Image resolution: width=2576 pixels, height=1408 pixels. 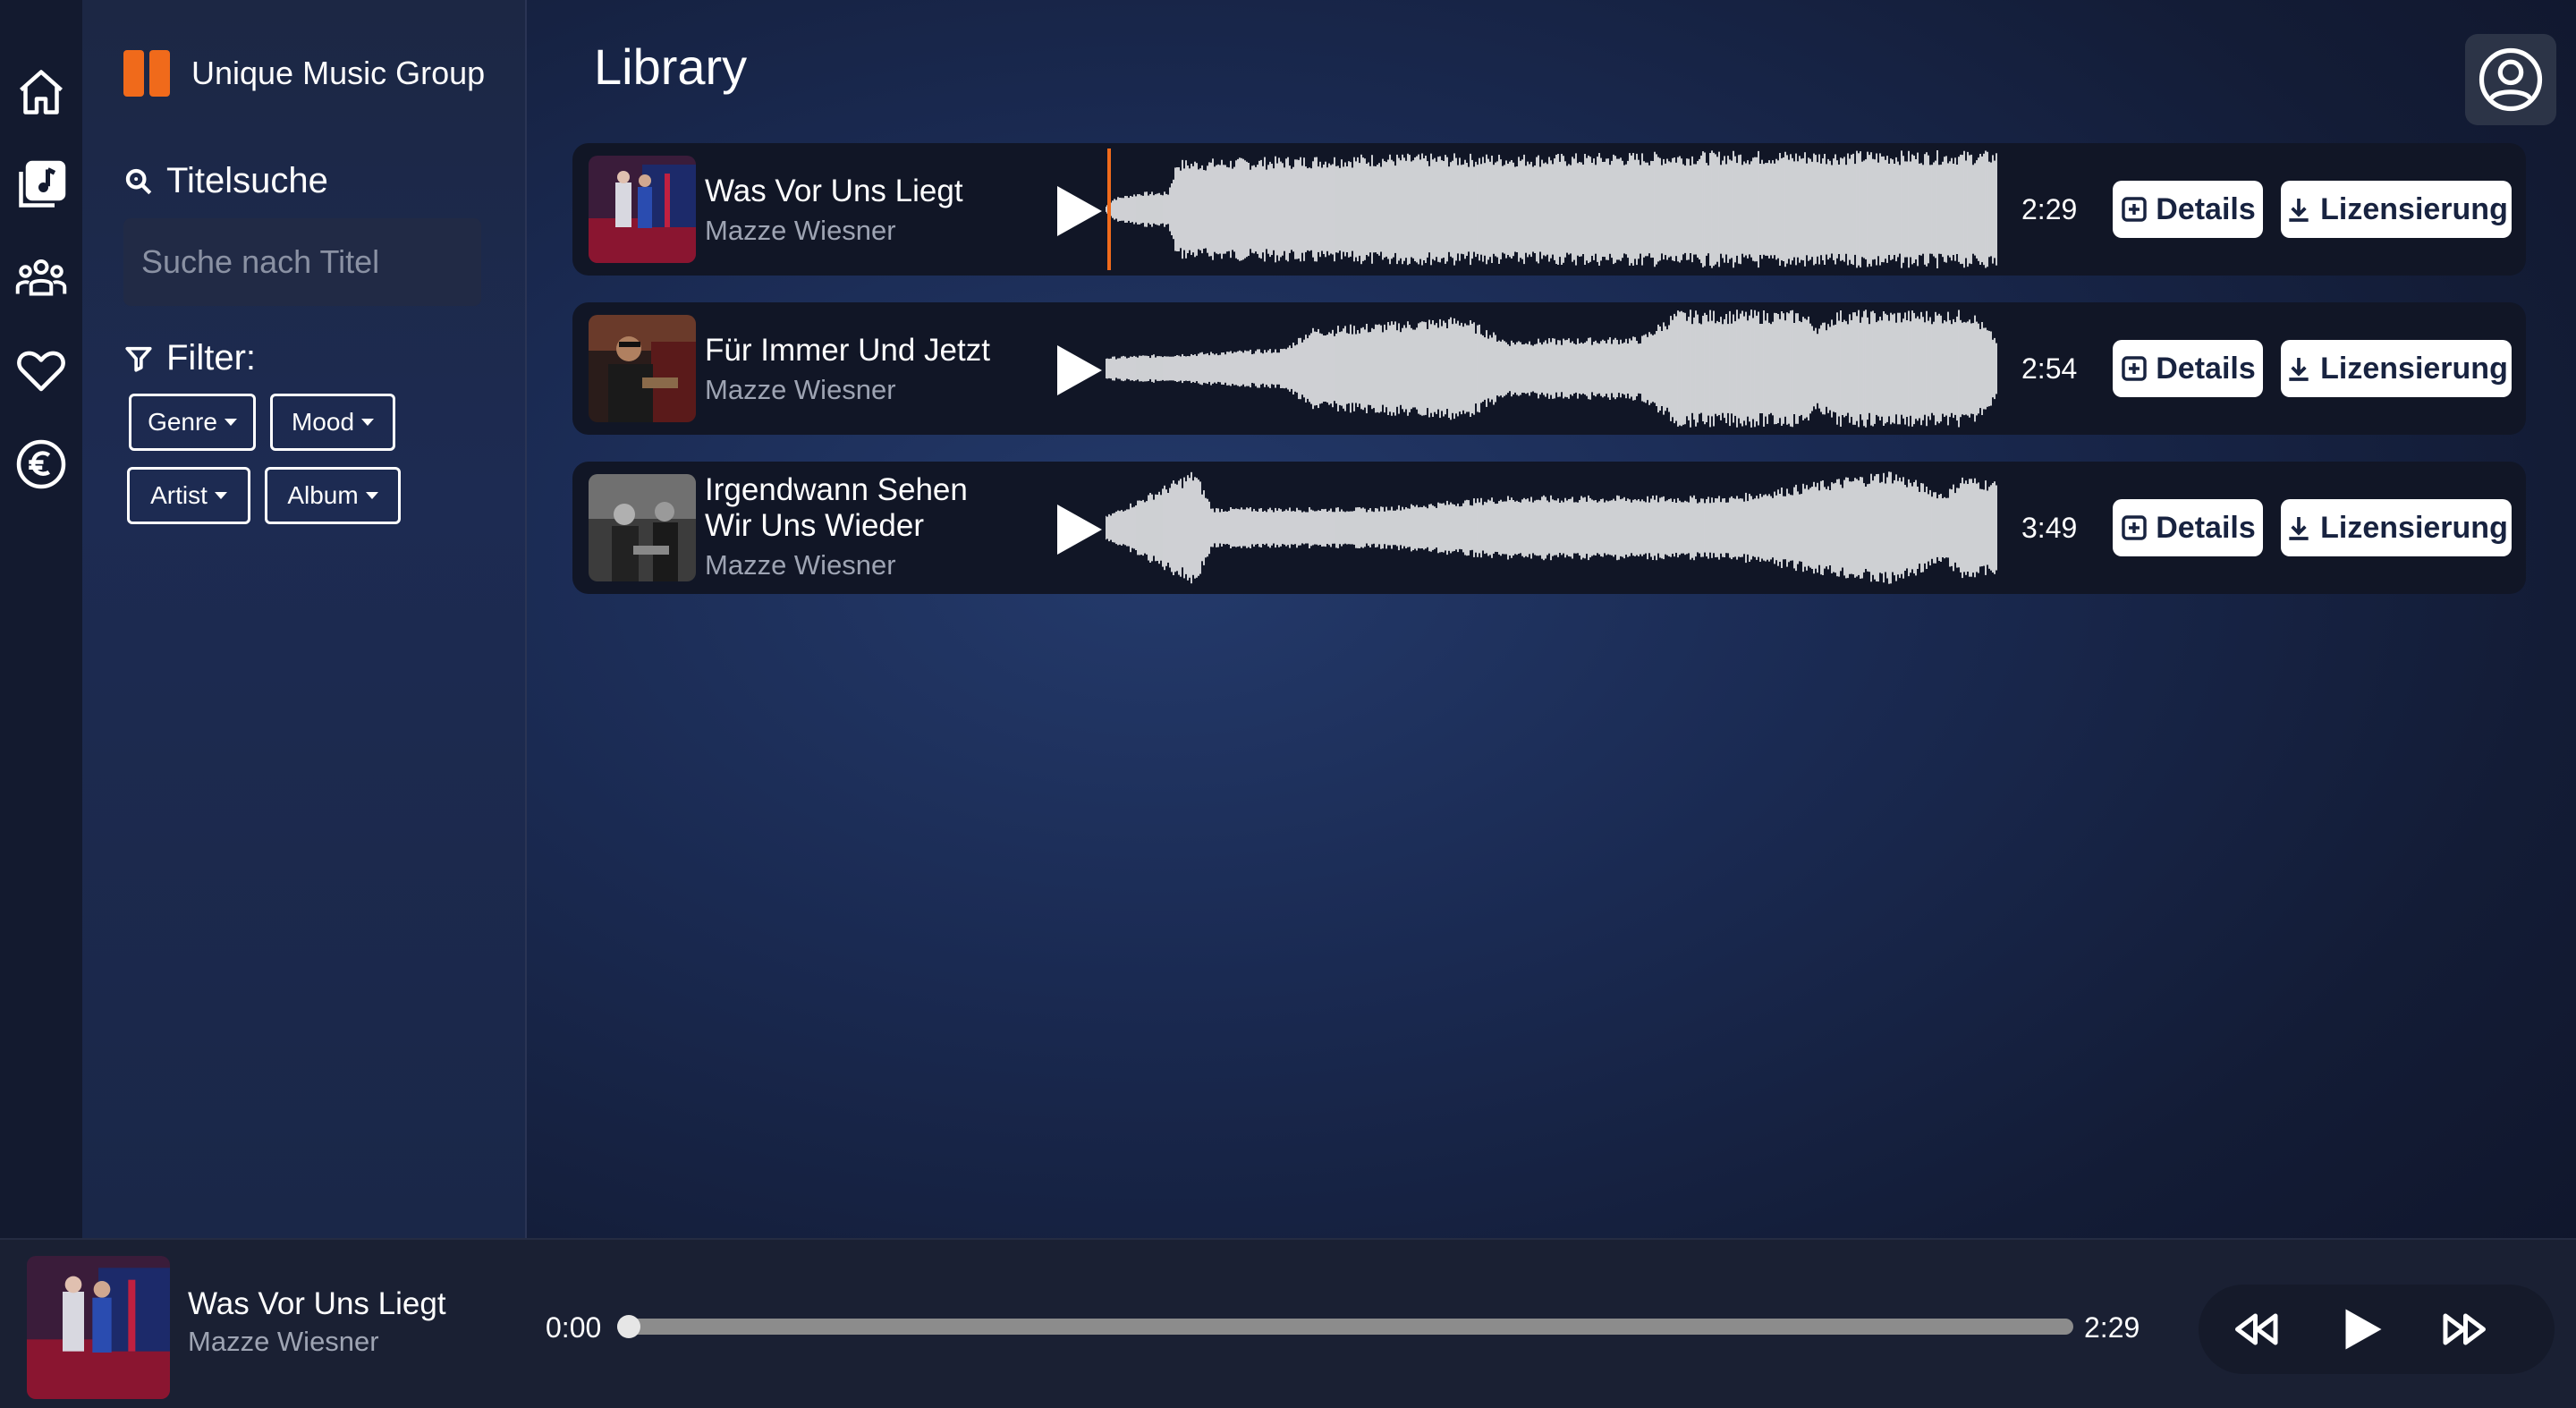 I want to click on filter-genre-label: Genre, so click(x=182, y=422).